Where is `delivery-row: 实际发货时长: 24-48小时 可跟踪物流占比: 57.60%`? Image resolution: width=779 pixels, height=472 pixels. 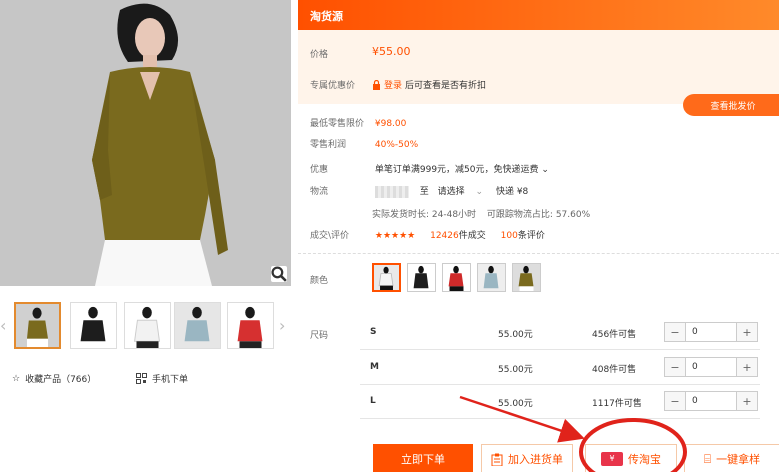
delivery-row: 实际发货时长: 24-48小时 可跟踪物流占比: 57.60% is located at coordinates (481, 213).